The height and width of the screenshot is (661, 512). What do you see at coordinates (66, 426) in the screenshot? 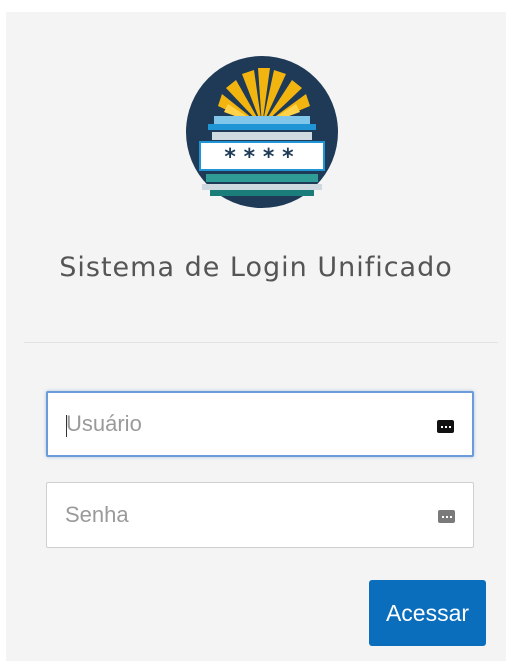
I see `text-caret` at bounding box center [66, 426].